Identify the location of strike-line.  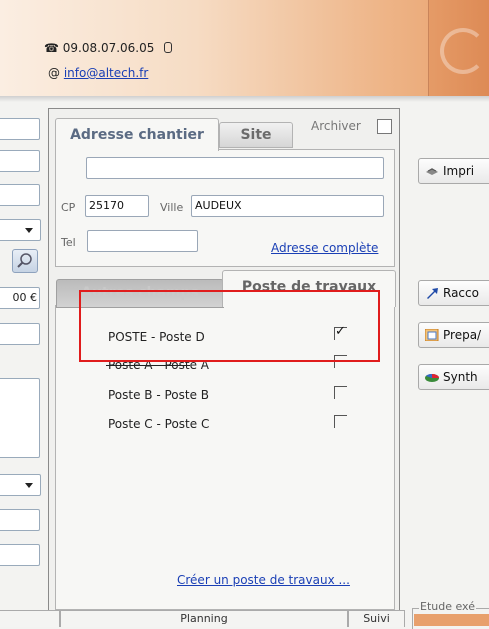
(148, 365).